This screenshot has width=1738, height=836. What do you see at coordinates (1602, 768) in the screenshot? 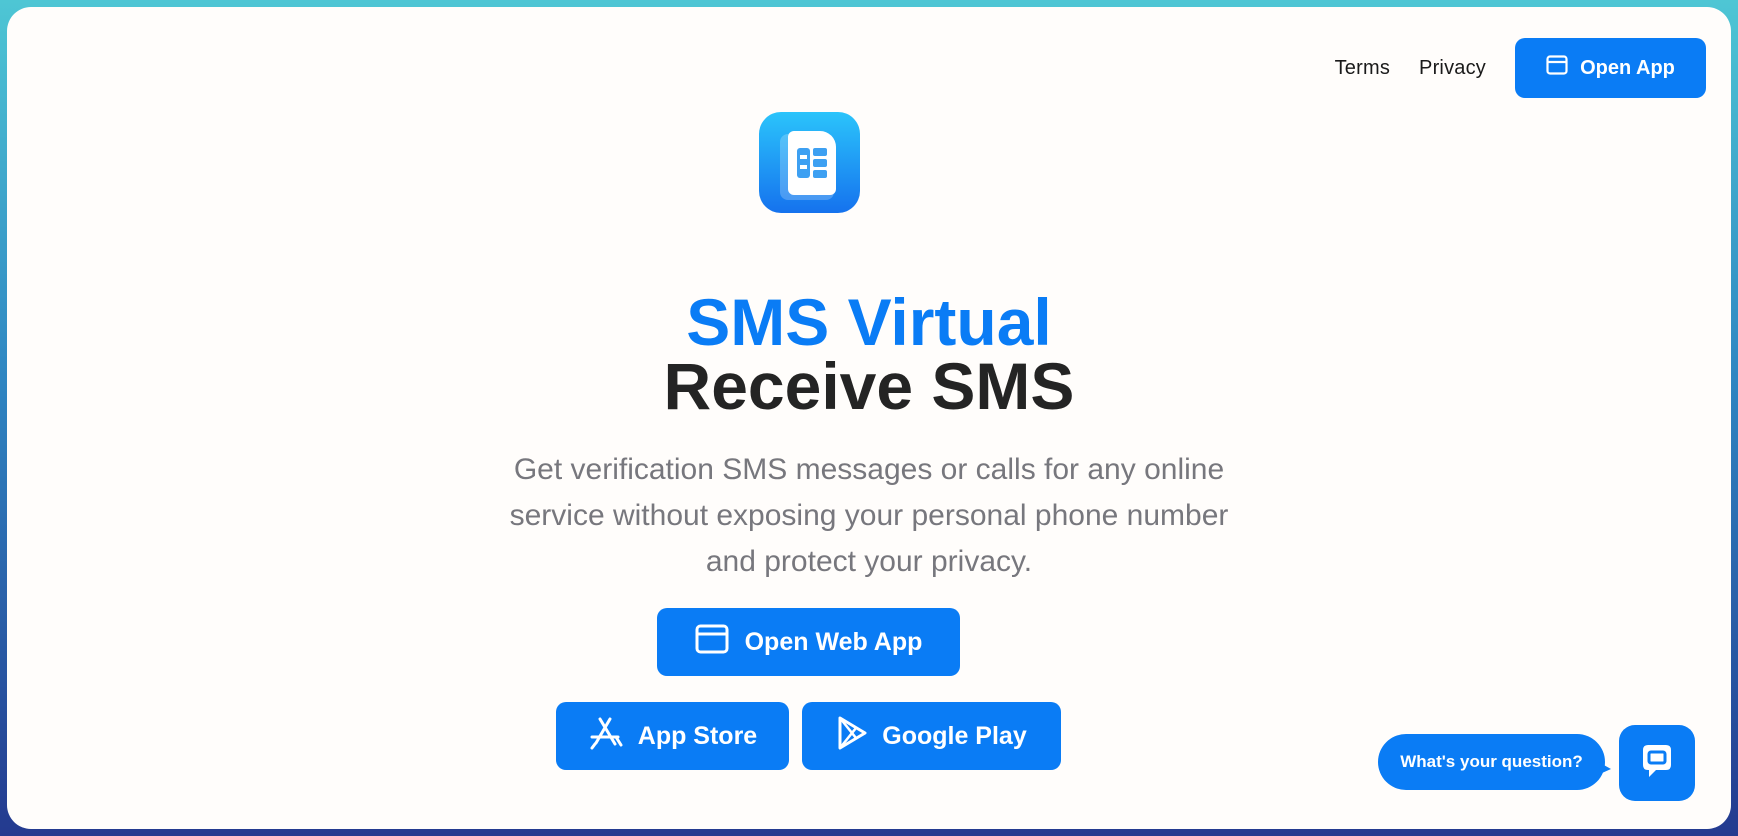
I see `chat-bubble-tail` at bounding box center [1602, 768].